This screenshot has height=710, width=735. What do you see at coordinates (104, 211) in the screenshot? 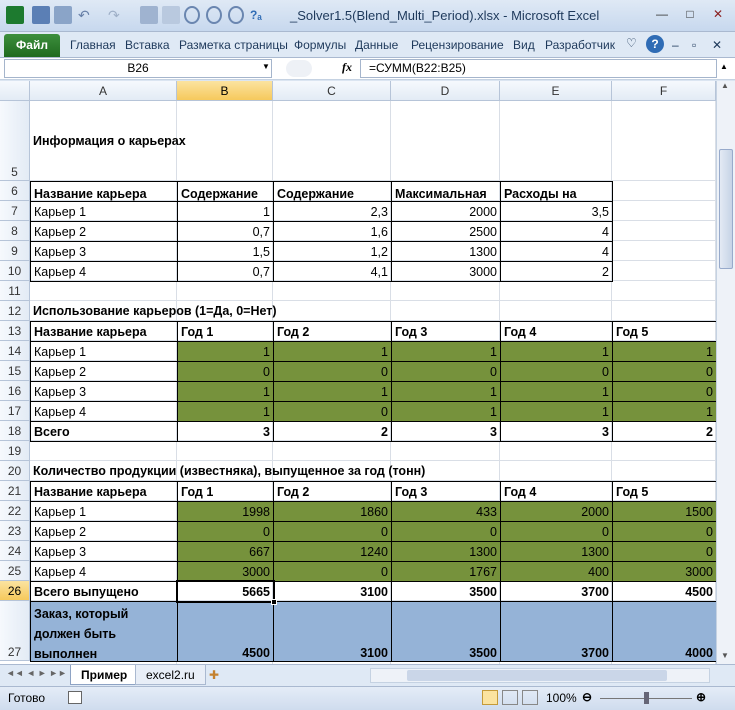
I see `row-label-cell: Карьер 1` at bounding box center [104, 211].